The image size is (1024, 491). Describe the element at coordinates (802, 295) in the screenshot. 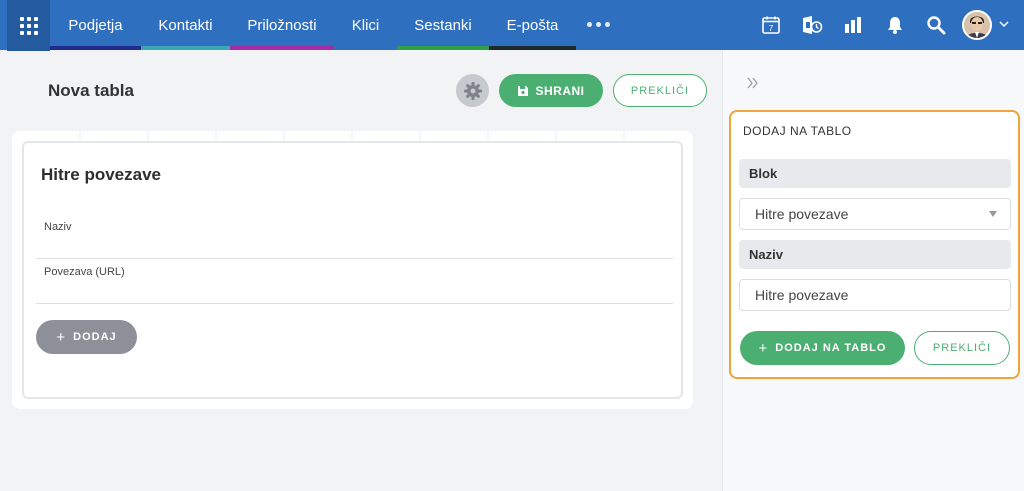

I see `name-input-value: Hitre povezave` at that location.